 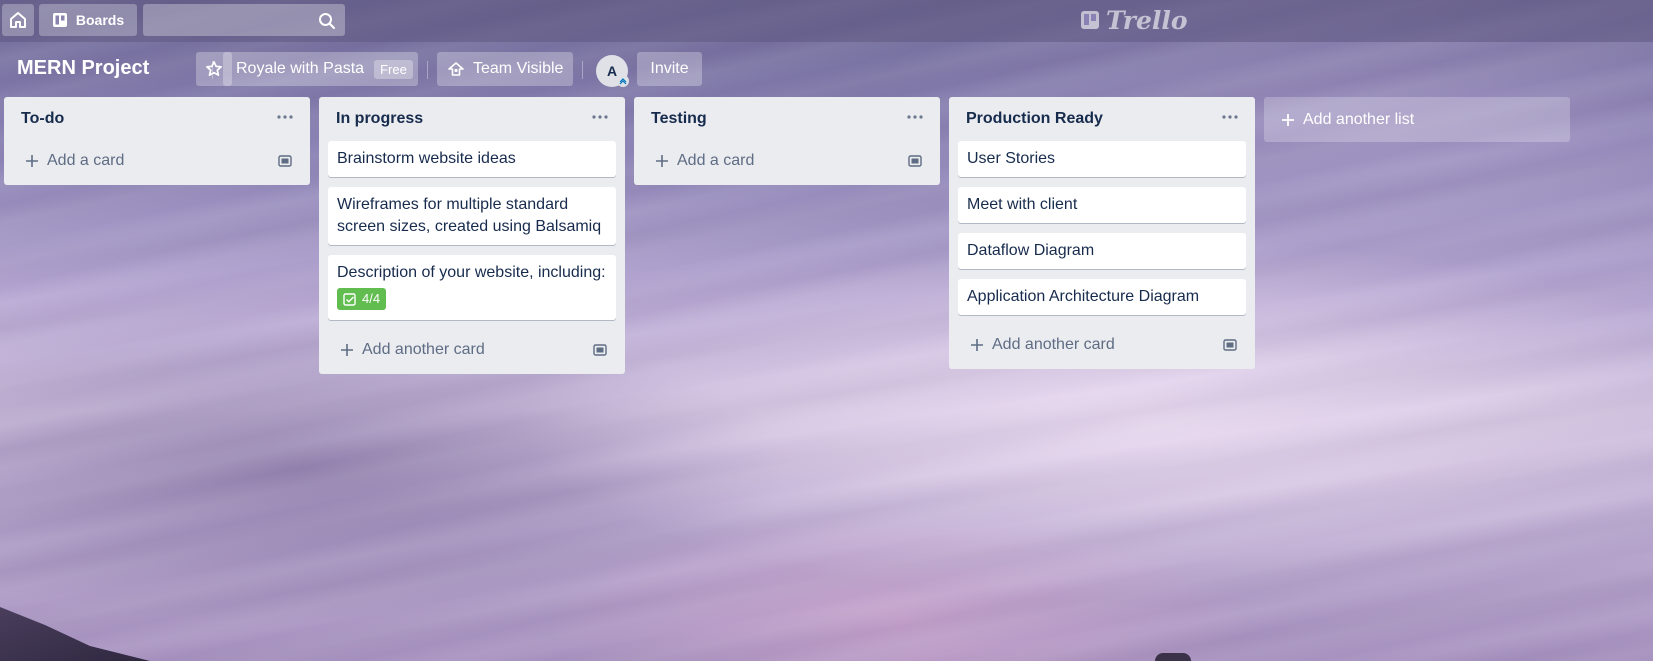 What do you see at coordinates (826, 21) in the screenshot?
I see `top-header: Boards Trello` at bounding box center [826, 21].